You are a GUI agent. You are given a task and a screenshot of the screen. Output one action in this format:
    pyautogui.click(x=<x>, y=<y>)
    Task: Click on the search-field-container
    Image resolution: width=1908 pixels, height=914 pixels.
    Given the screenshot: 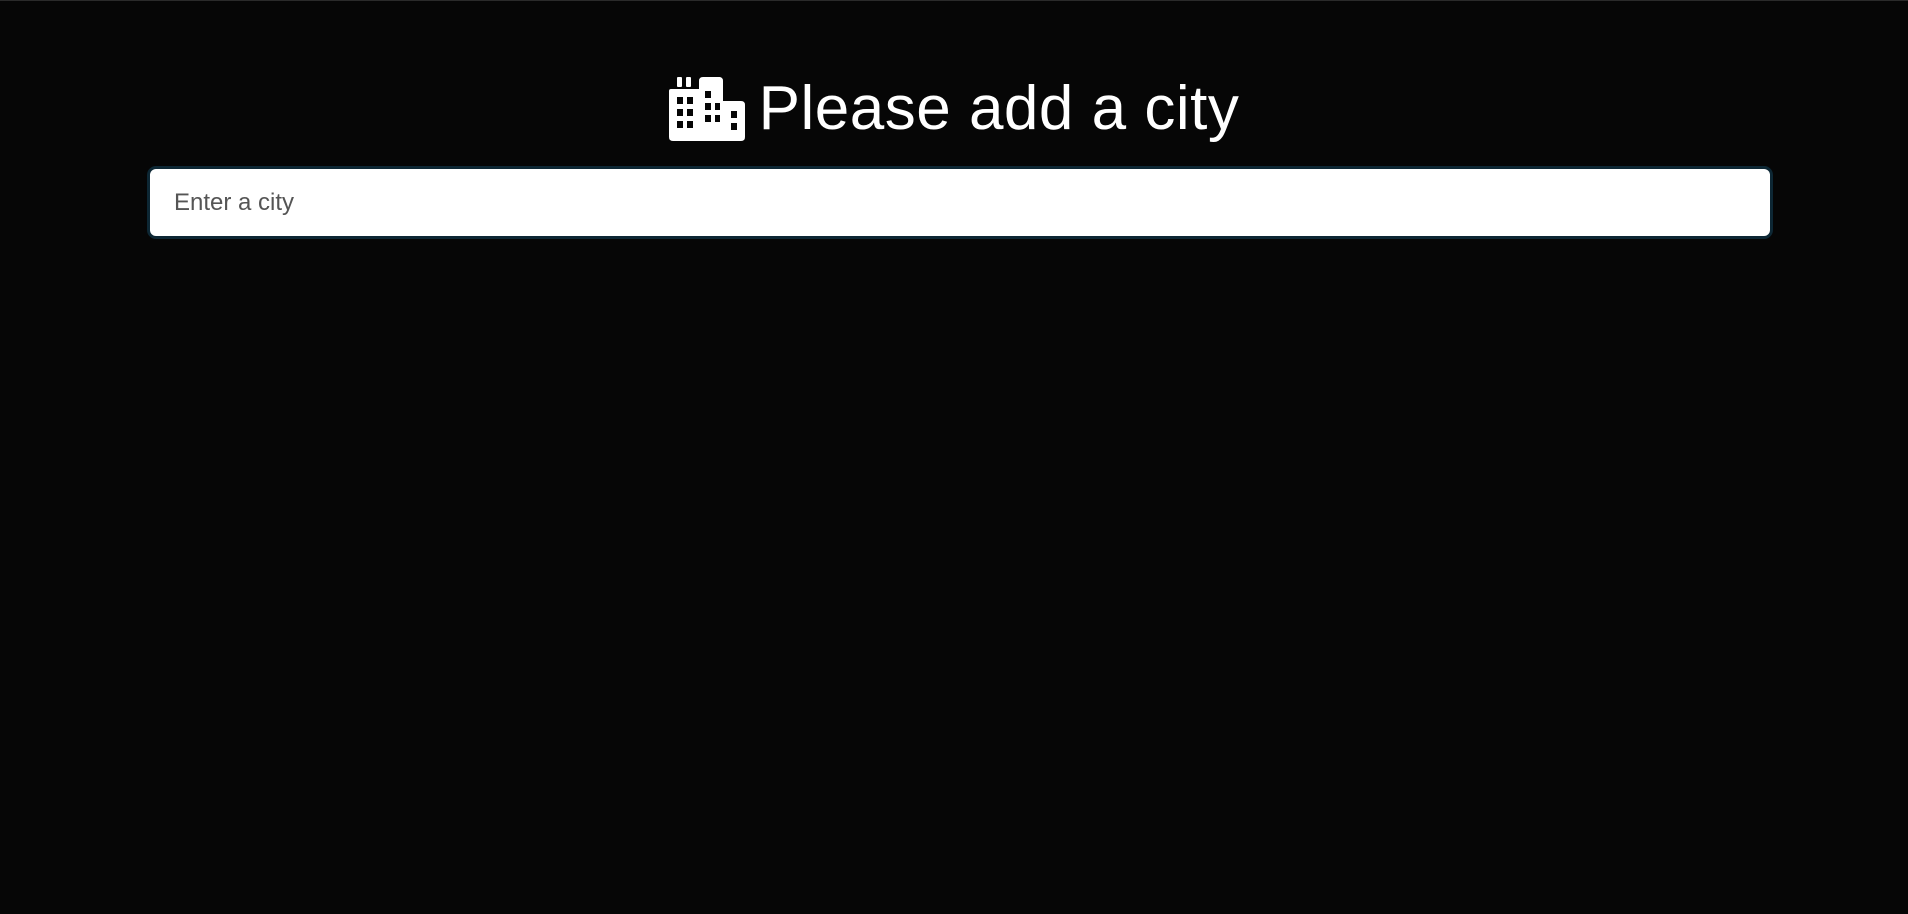 What is the action you would take?
    pyautogui.click(x=960, y=202)
    